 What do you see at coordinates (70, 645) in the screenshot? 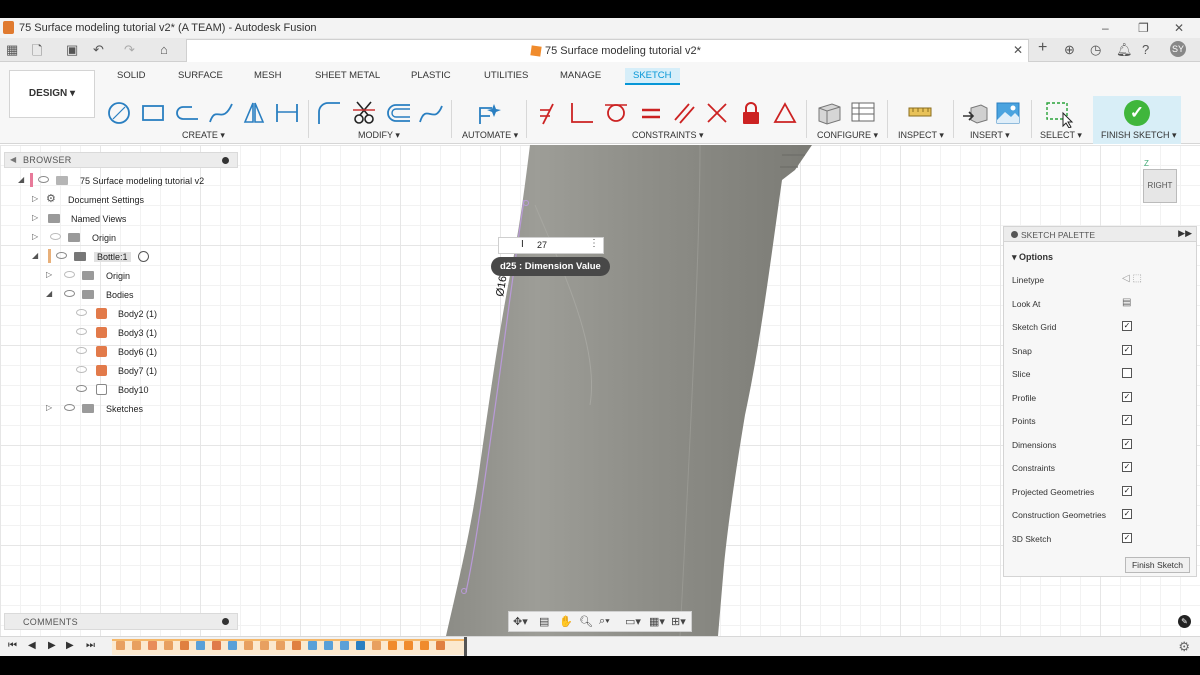
I see `step-forward-icon: ▶` at bounding box center [70, 645].